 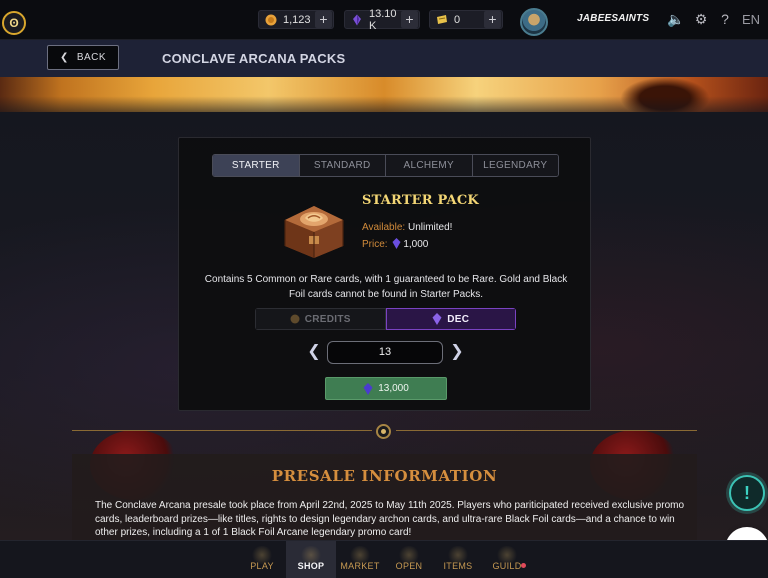 What do you see at coordinates (256, 165) in the screenshot?
I see `tab-starter: STARTER` at bounding box center [256, 165].